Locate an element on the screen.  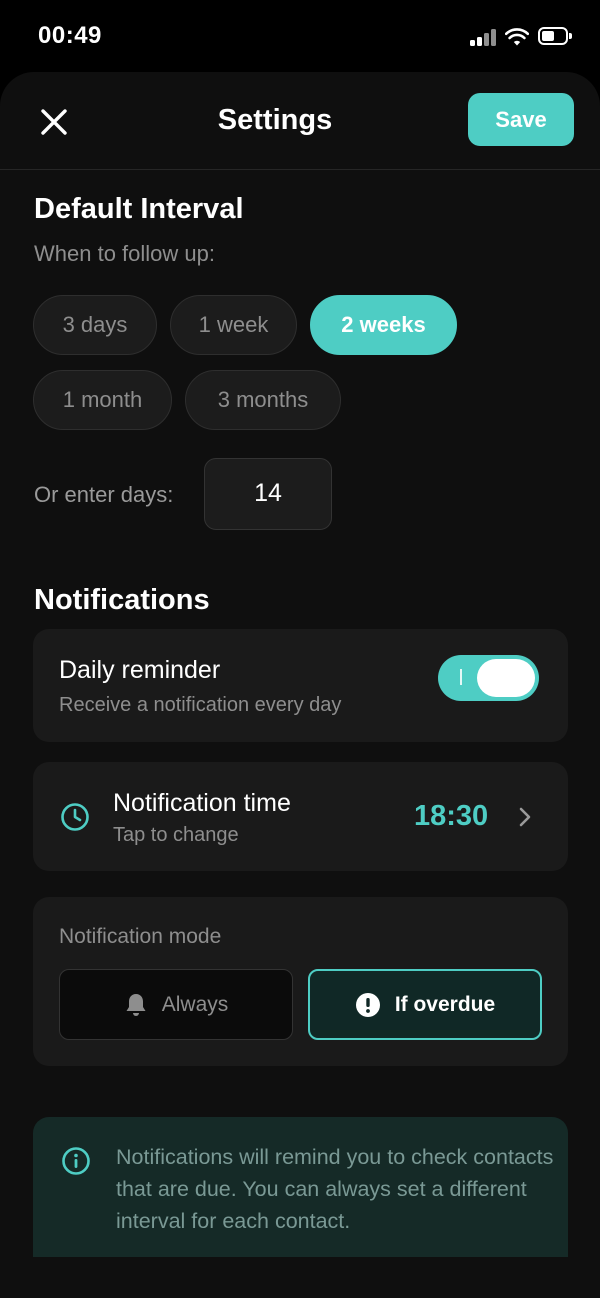
battery-icon is located at coordinates (555, 36).